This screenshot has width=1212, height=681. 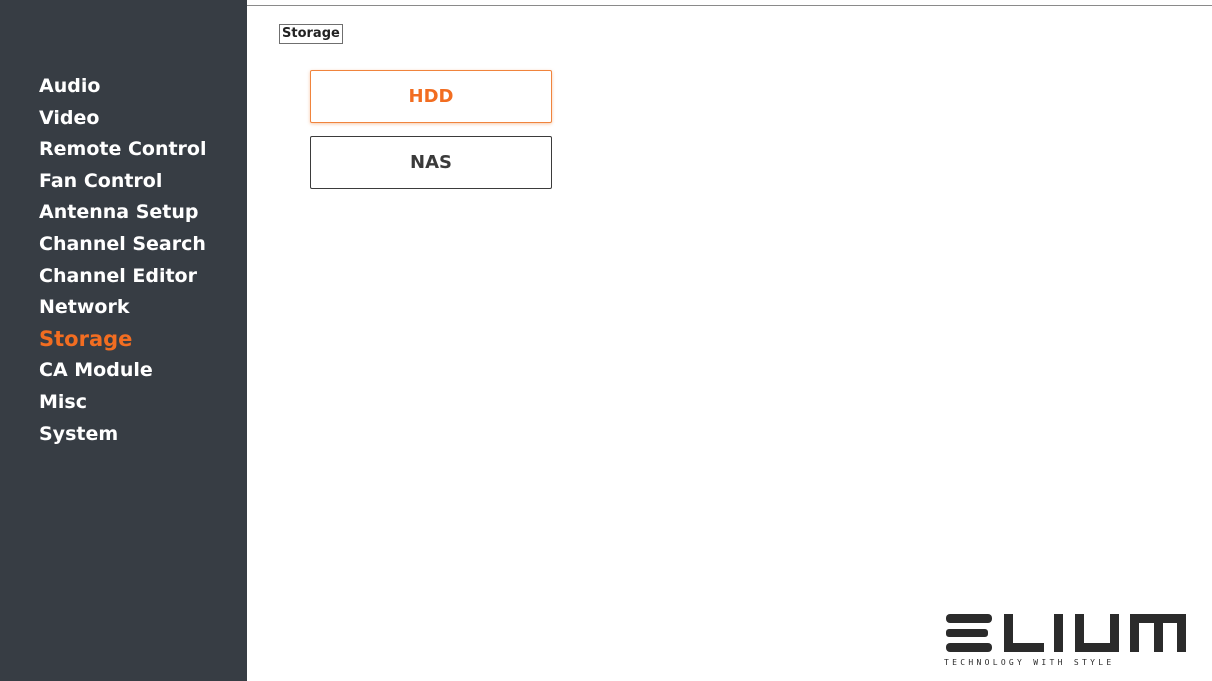 I want to click on breadcrumb: Storage, so click(x=311, y=34).